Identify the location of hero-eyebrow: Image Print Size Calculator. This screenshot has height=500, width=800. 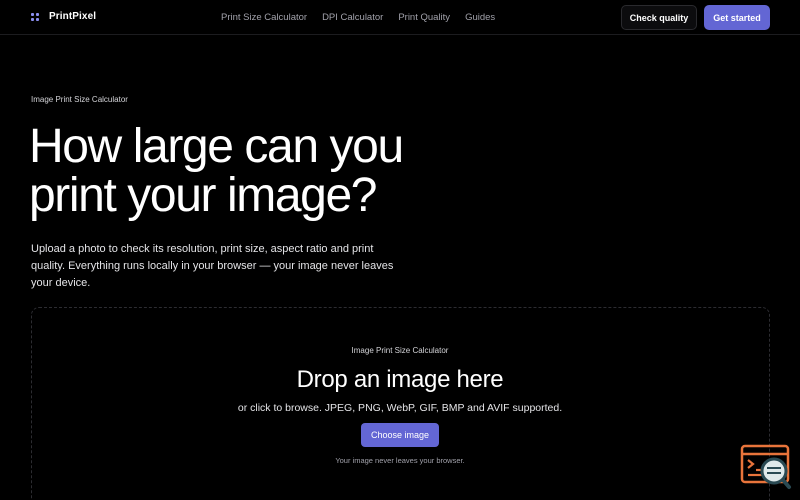
(79, 99).